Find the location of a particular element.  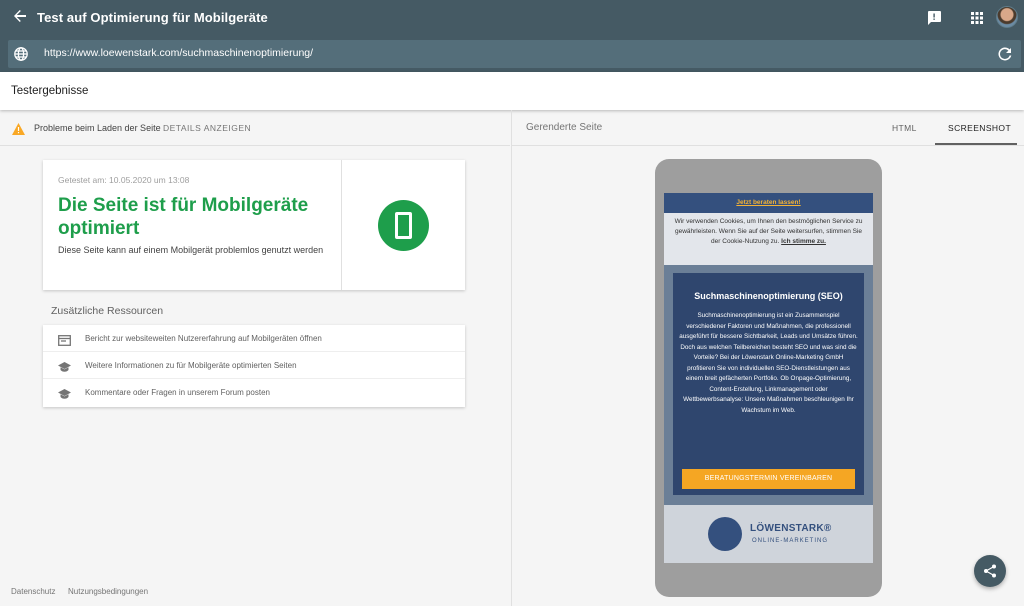

active-tab-indicator is located at coordinates (976, 144).